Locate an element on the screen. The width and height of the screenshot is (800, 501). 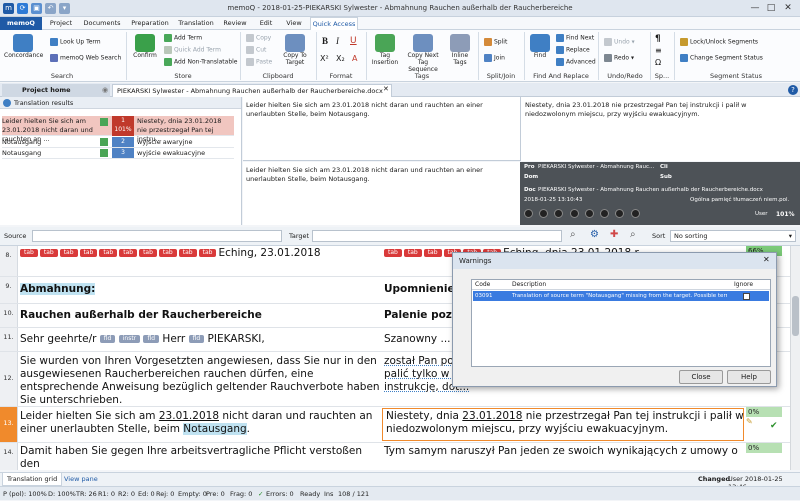
segment-source: Rauchen außerhalb der Raucherbereiche is located at coordinates (200, 315).